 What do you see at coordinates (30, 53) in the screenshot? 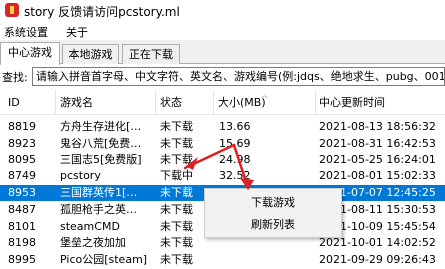
I see `tab-center-games: 中心游戏` at bounding box center [30, 53].